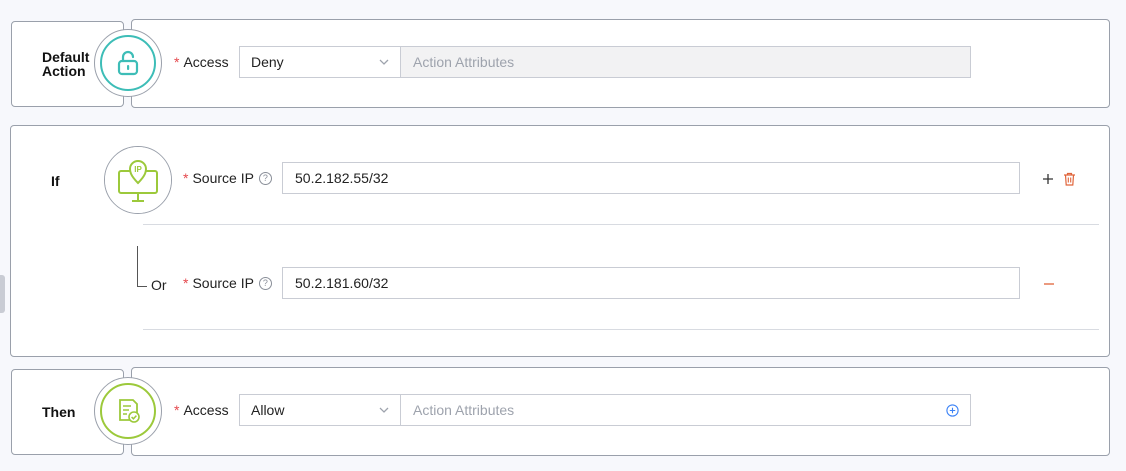 The width and height of the screenshot is (1126, 471). What do you see at coordinates (685, 62) in the screenshot?
I see `default-action-attributes-input: Action Attributes` at bounding box center [685, 62].